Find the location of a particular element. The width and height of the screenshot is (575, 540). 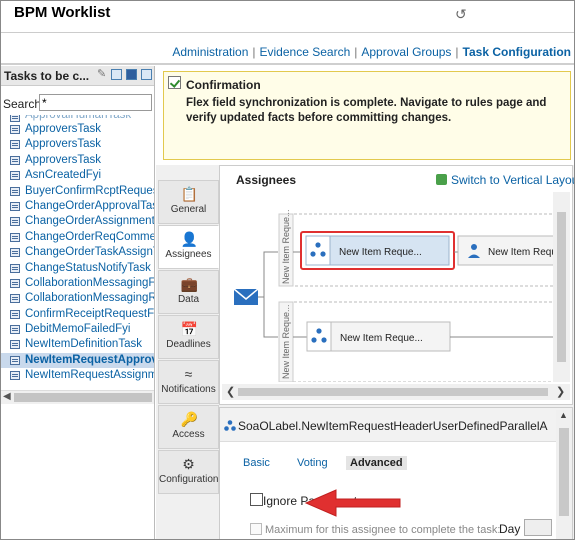

task-list-item: NewItemDefinitionTask is located at coordinates (77, 344).